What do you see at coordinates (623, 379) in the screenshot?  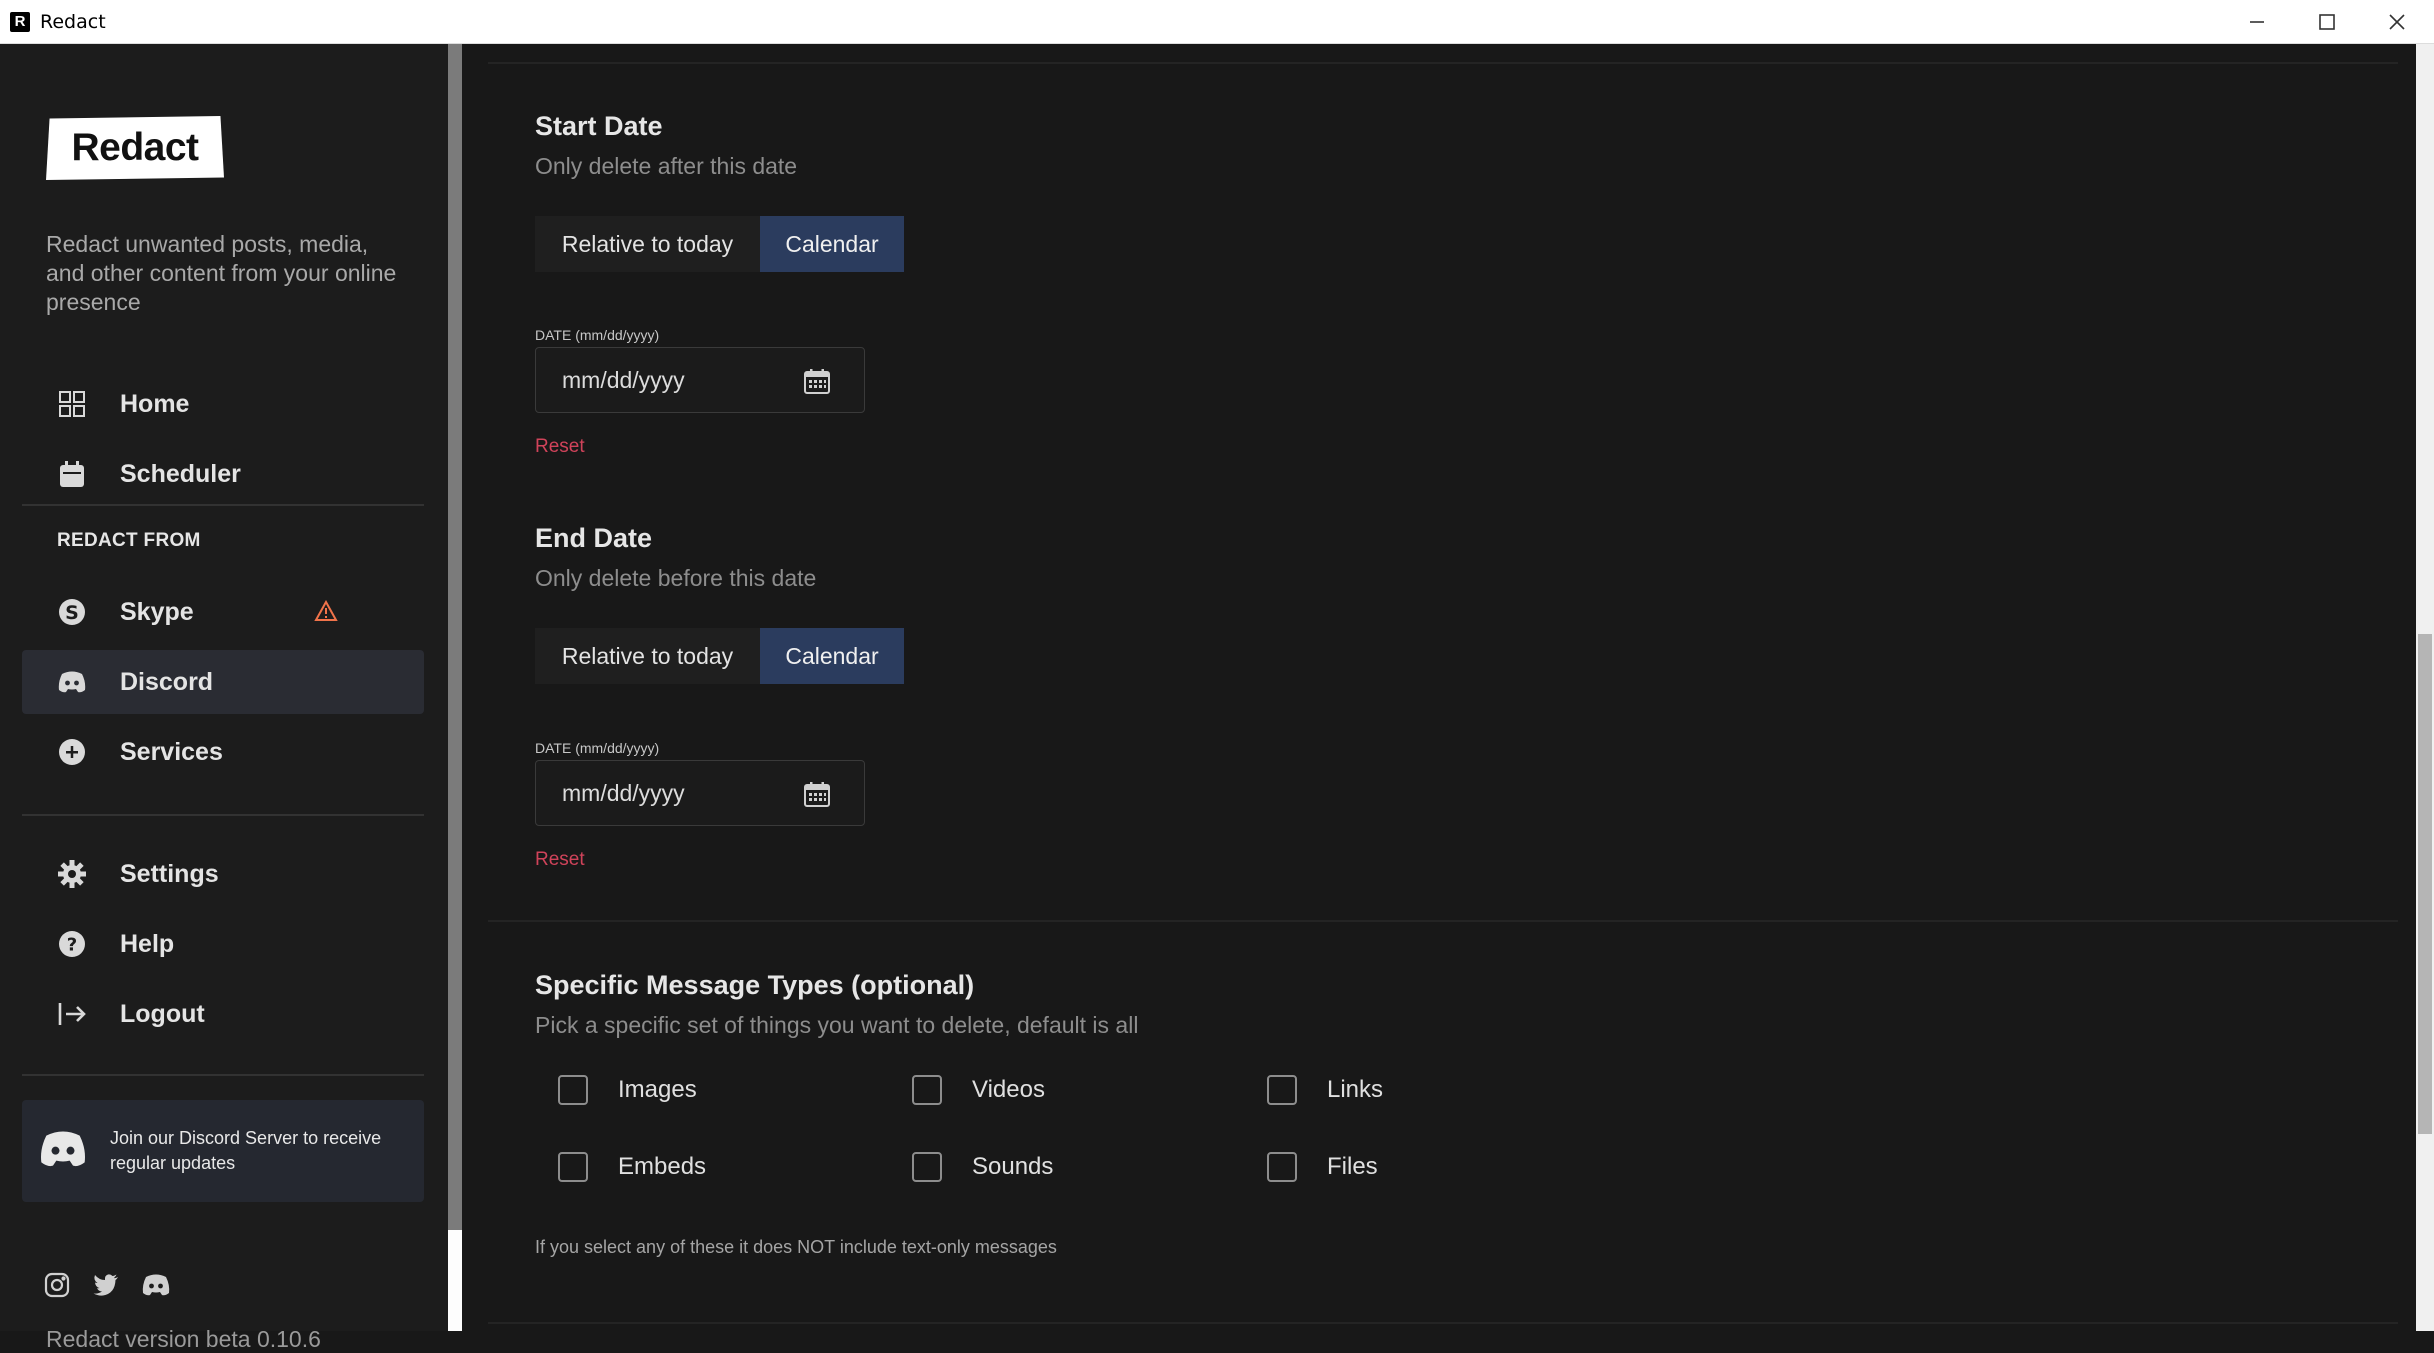 I see `start-date-placeholder: mm/dd/yyyy` at bounding box center [623, 379].